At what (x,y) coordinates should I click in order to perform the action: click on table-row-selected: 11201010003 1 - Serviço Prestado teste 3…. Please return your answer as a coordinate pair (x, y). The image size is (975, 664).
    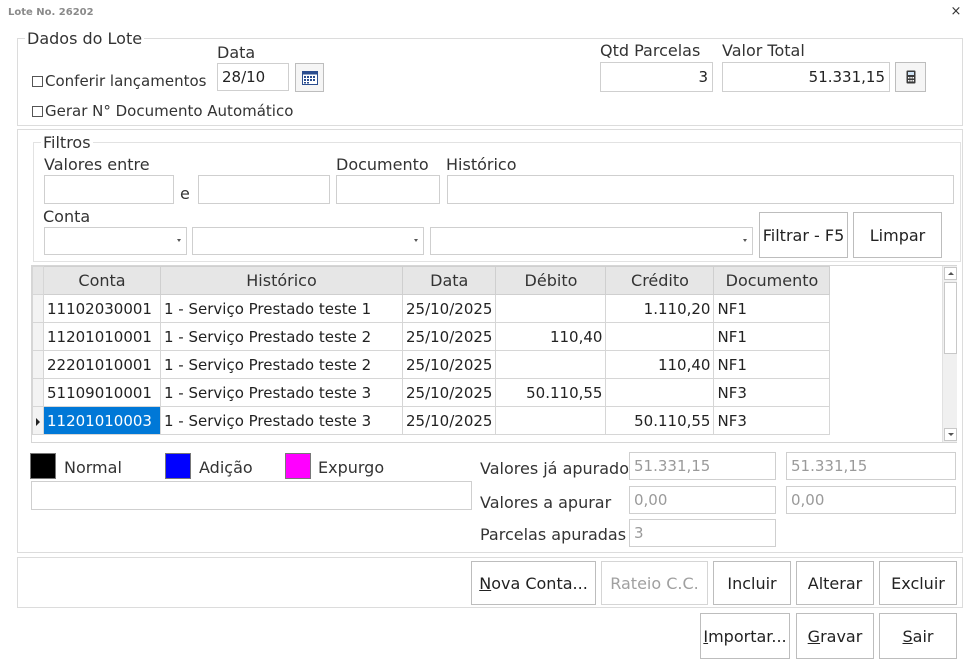
    Looking at the image, I should click on (431, 420).